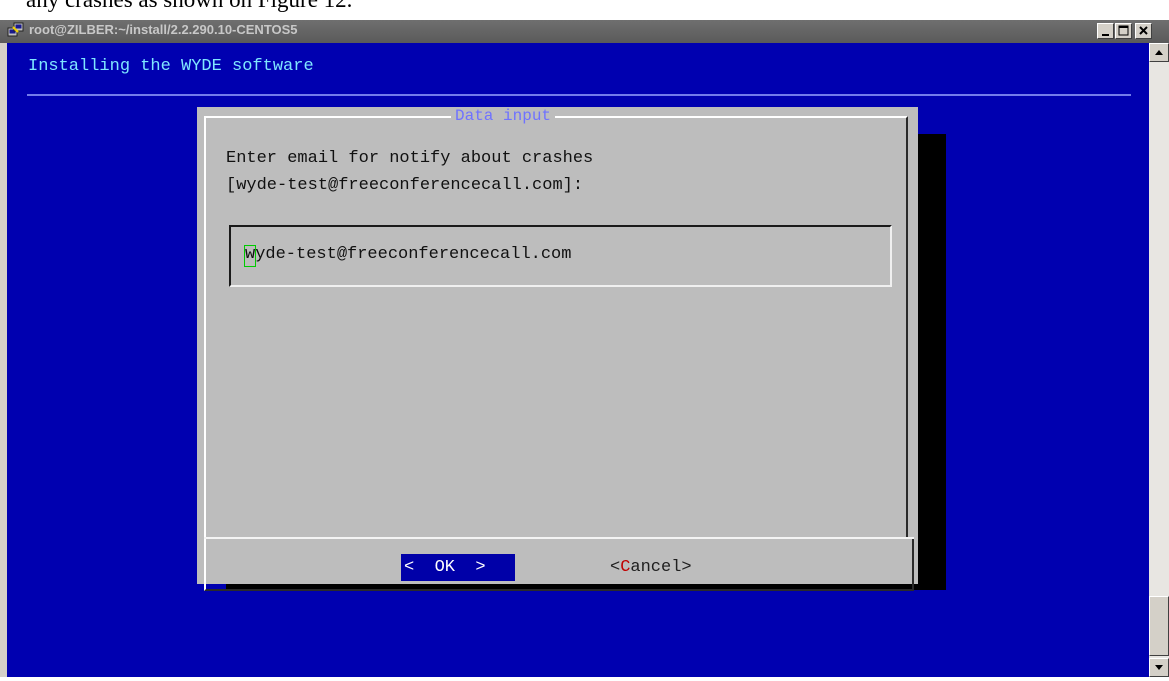  I want to click on prompt-line-1: Enter email for notify about crashes, so click(410, 158).